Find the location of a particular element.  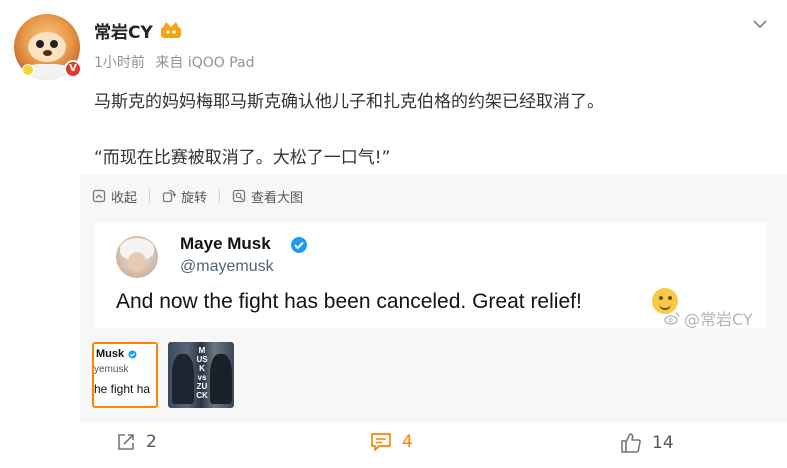

collapse-button: 收起 is located at coordinates (114, 196).